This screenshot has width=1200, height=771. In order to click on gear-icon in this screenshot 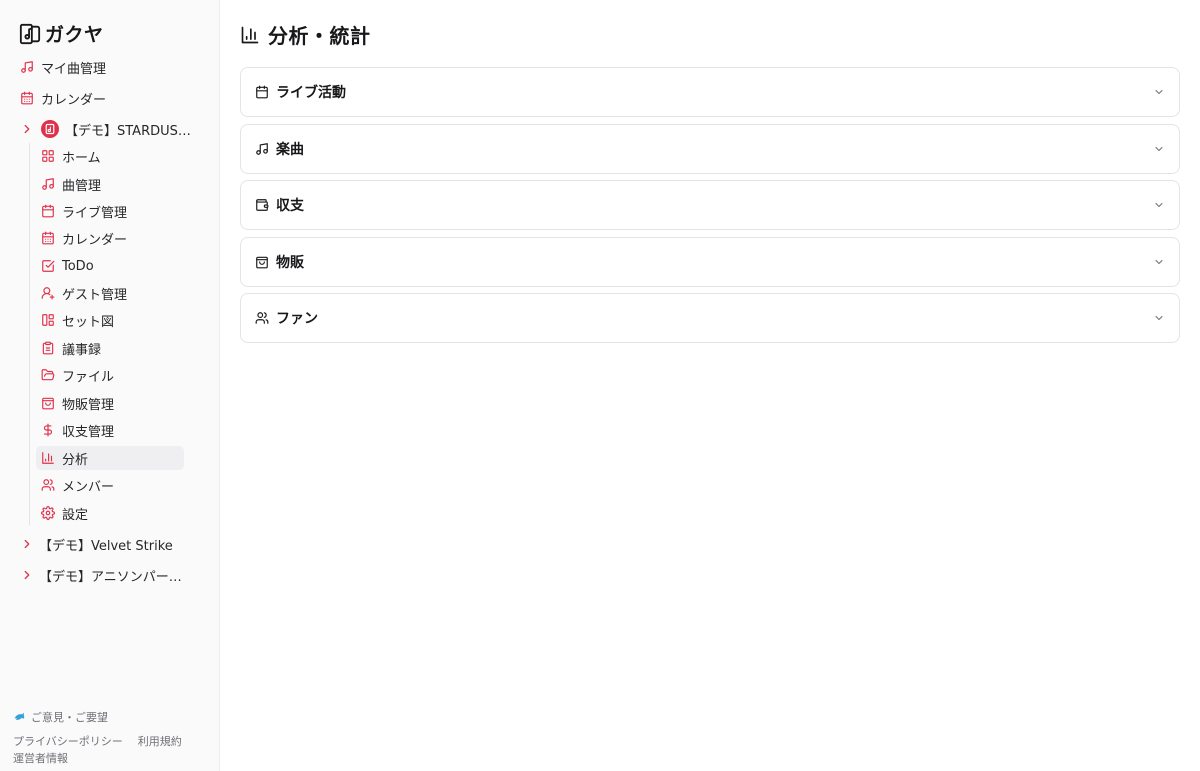, I will do `click(48, 513)`.